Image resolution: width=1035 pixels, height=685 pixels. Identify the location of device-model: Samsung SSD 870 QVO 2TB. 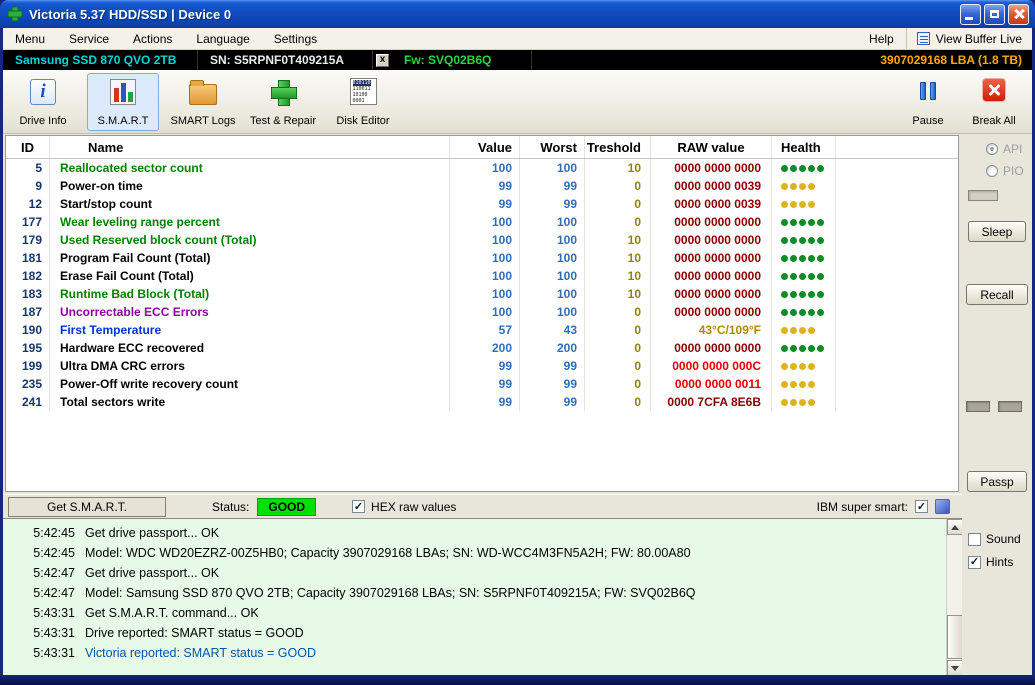
(100, 60).